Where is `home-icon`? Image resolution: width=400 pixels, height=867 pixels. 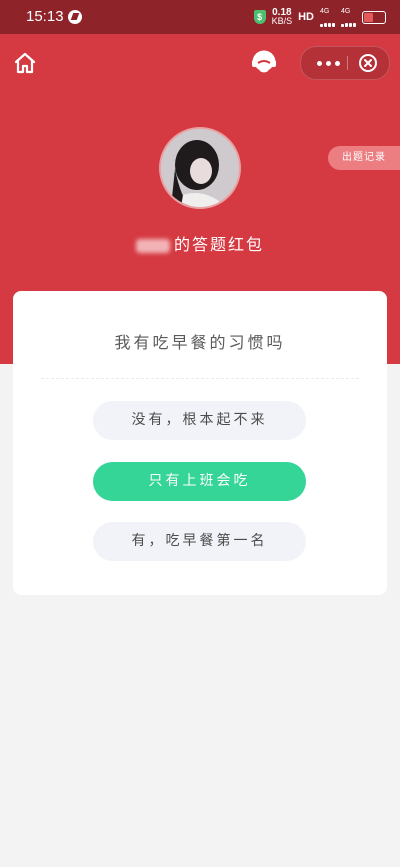 home-icon is located at coordinates (25, 63).